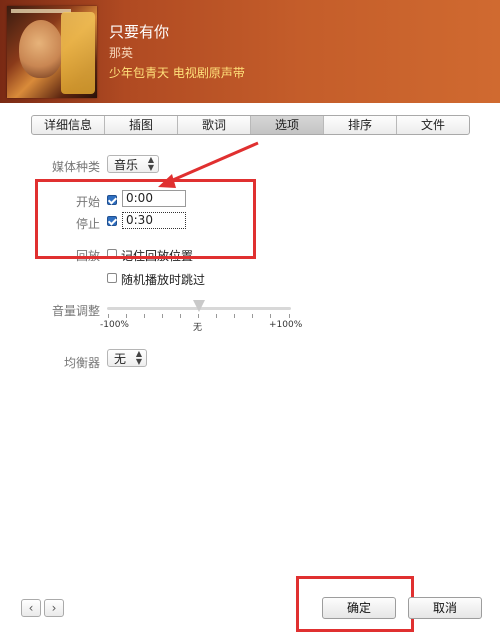 The image size is (500, 636). Describe the element at coordinates (114, 325) in the screenshot. I see `volume-min-label: -100%` at that location.